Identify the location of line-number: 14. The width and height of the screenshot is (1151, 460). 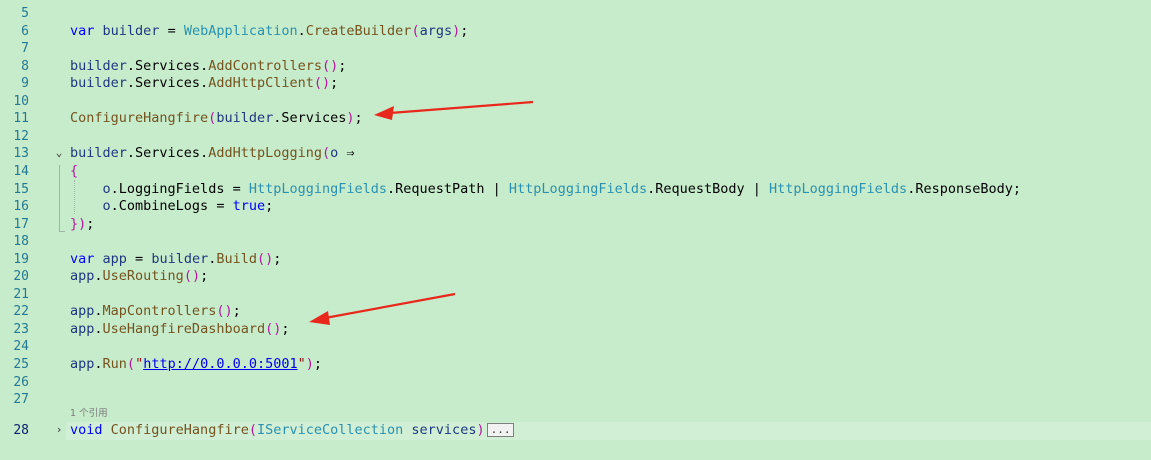
(21, 171).